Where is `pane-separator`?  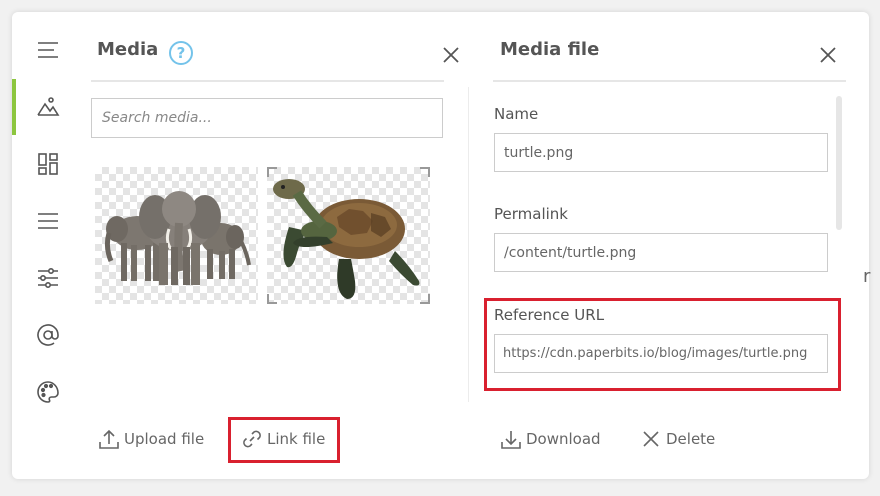 pane-separator is located at coordinates (468, 244).